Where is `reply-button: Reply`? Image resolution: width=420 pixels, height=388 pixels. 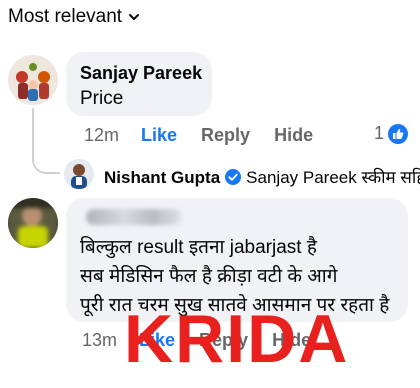 reply-button: Reply is located at coordinates (225, 135).